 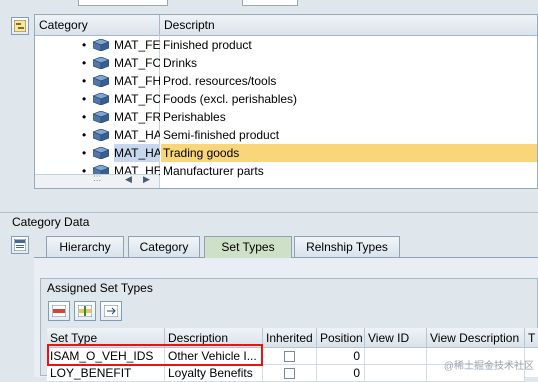 What do you see at coordinates (51, 222) in the screenshot?
I see `category-data-title: Category Data` at bounding box center [51, 222].